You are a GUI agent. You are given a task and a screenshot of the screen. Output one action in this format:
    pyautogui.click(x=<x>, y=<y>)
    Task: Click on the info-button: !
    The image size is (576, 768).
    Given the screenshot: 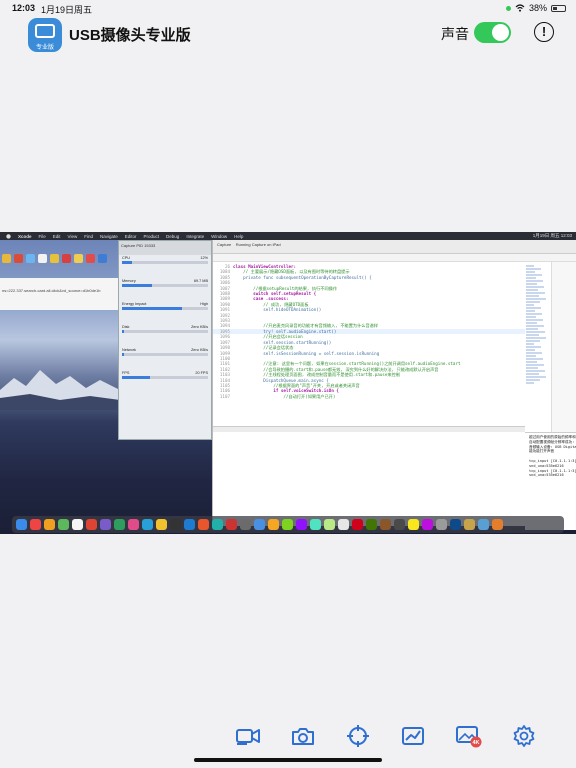 What is the action you would take?
    pyautogui.click(x=544, y=32)
    